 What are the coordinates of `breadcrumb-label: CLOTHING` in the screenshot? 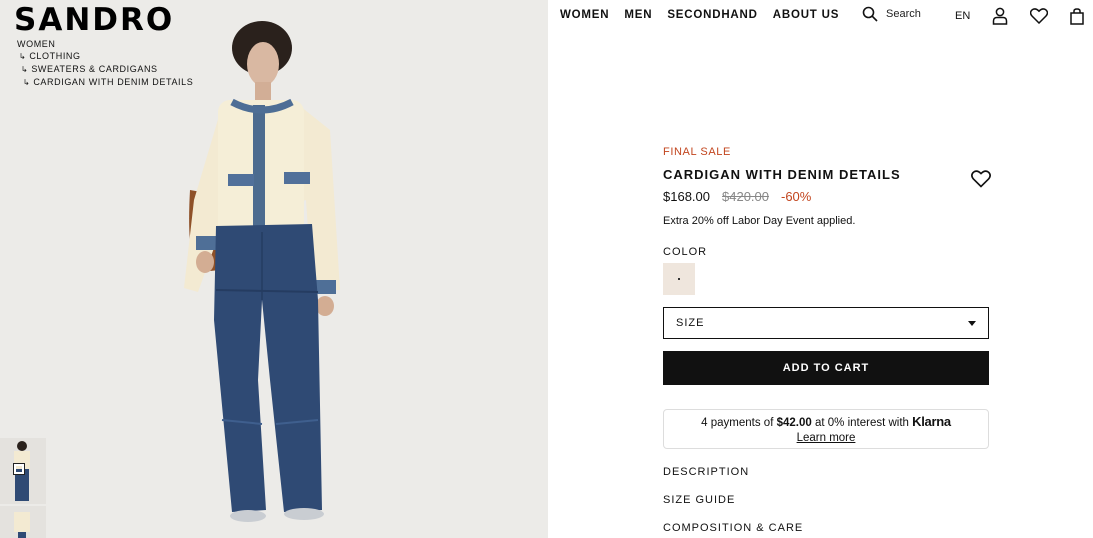 It's located at (55, 56).